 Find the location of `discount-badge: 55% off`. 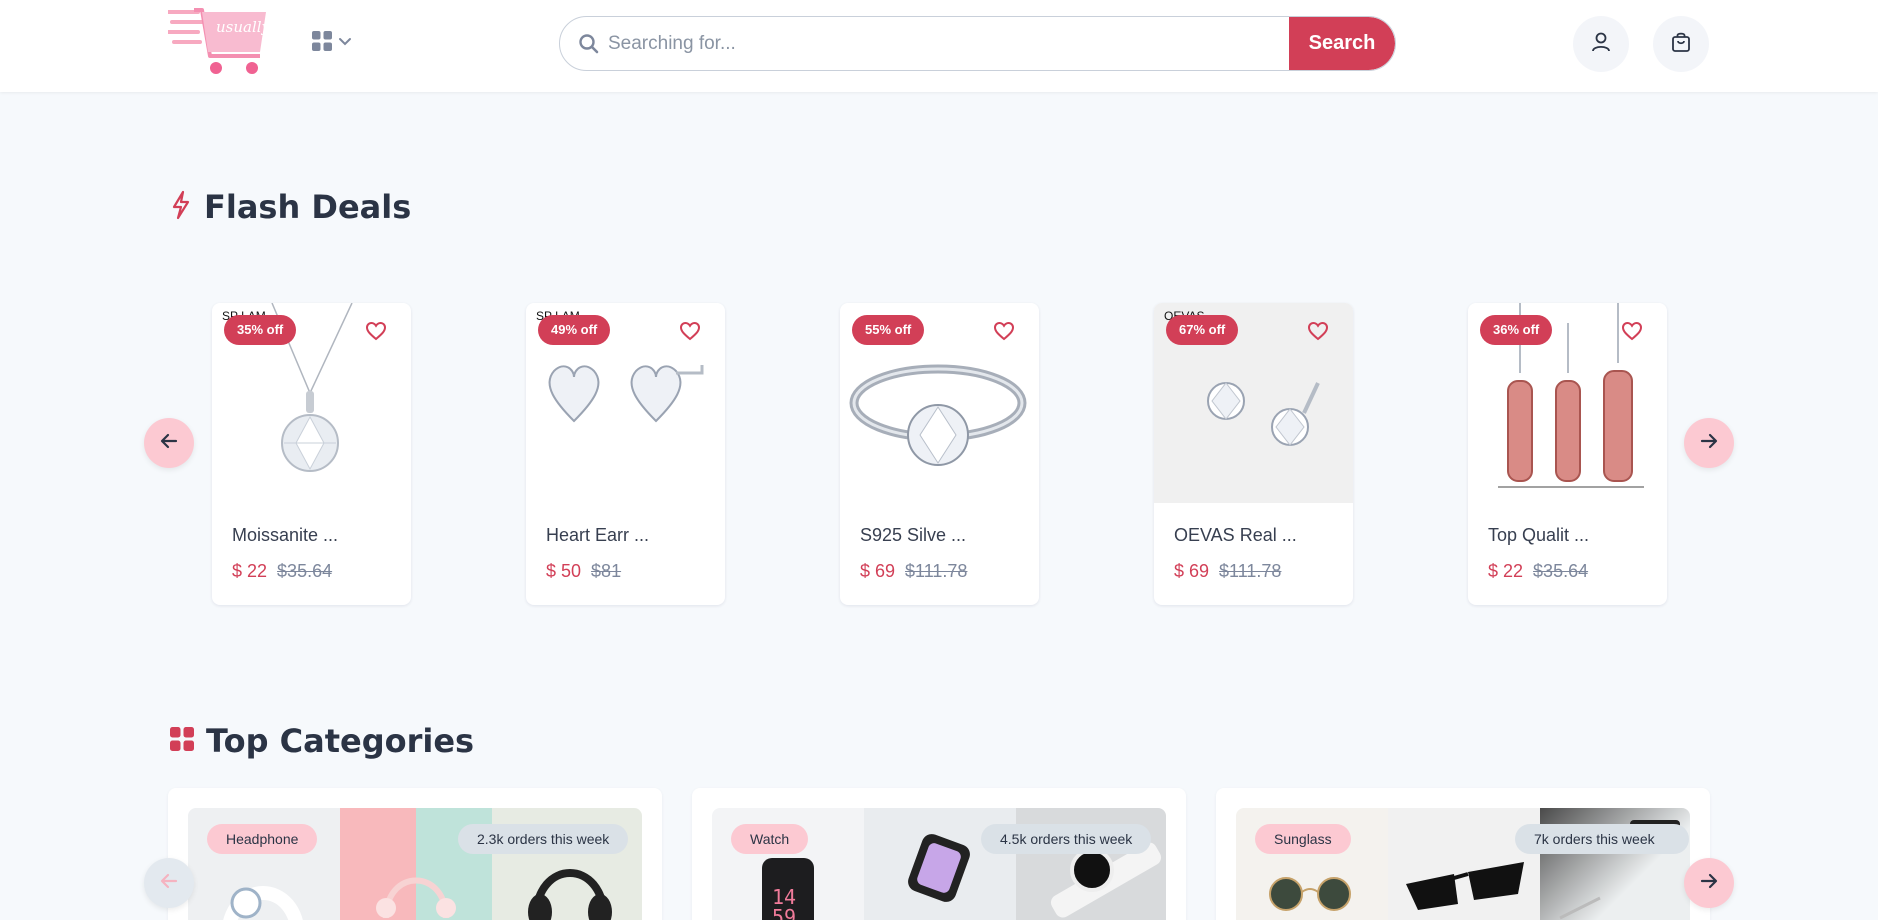

discount-badge: 55% off is located at coordinates (888, 330).